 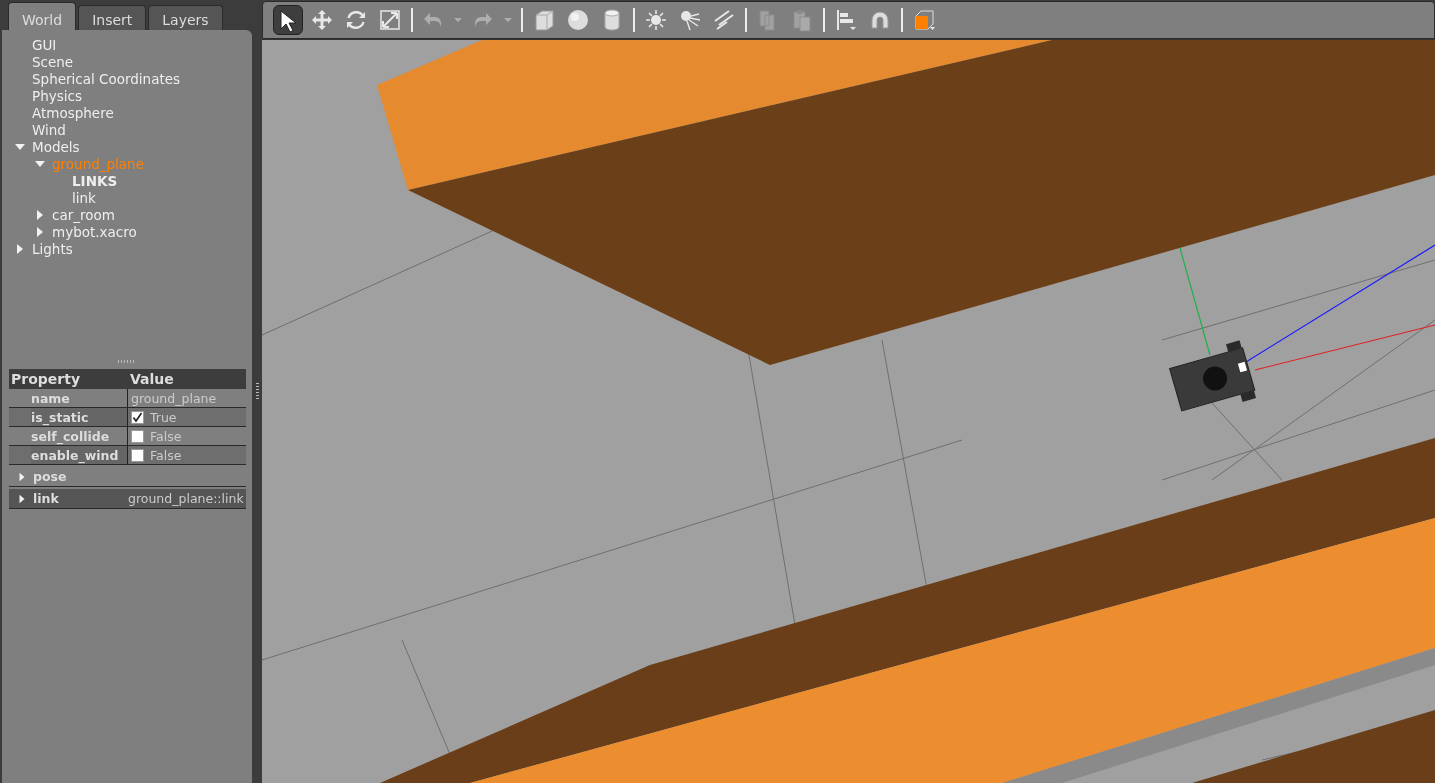 I want to click on rotate-icon, so click(x=356, y=20).